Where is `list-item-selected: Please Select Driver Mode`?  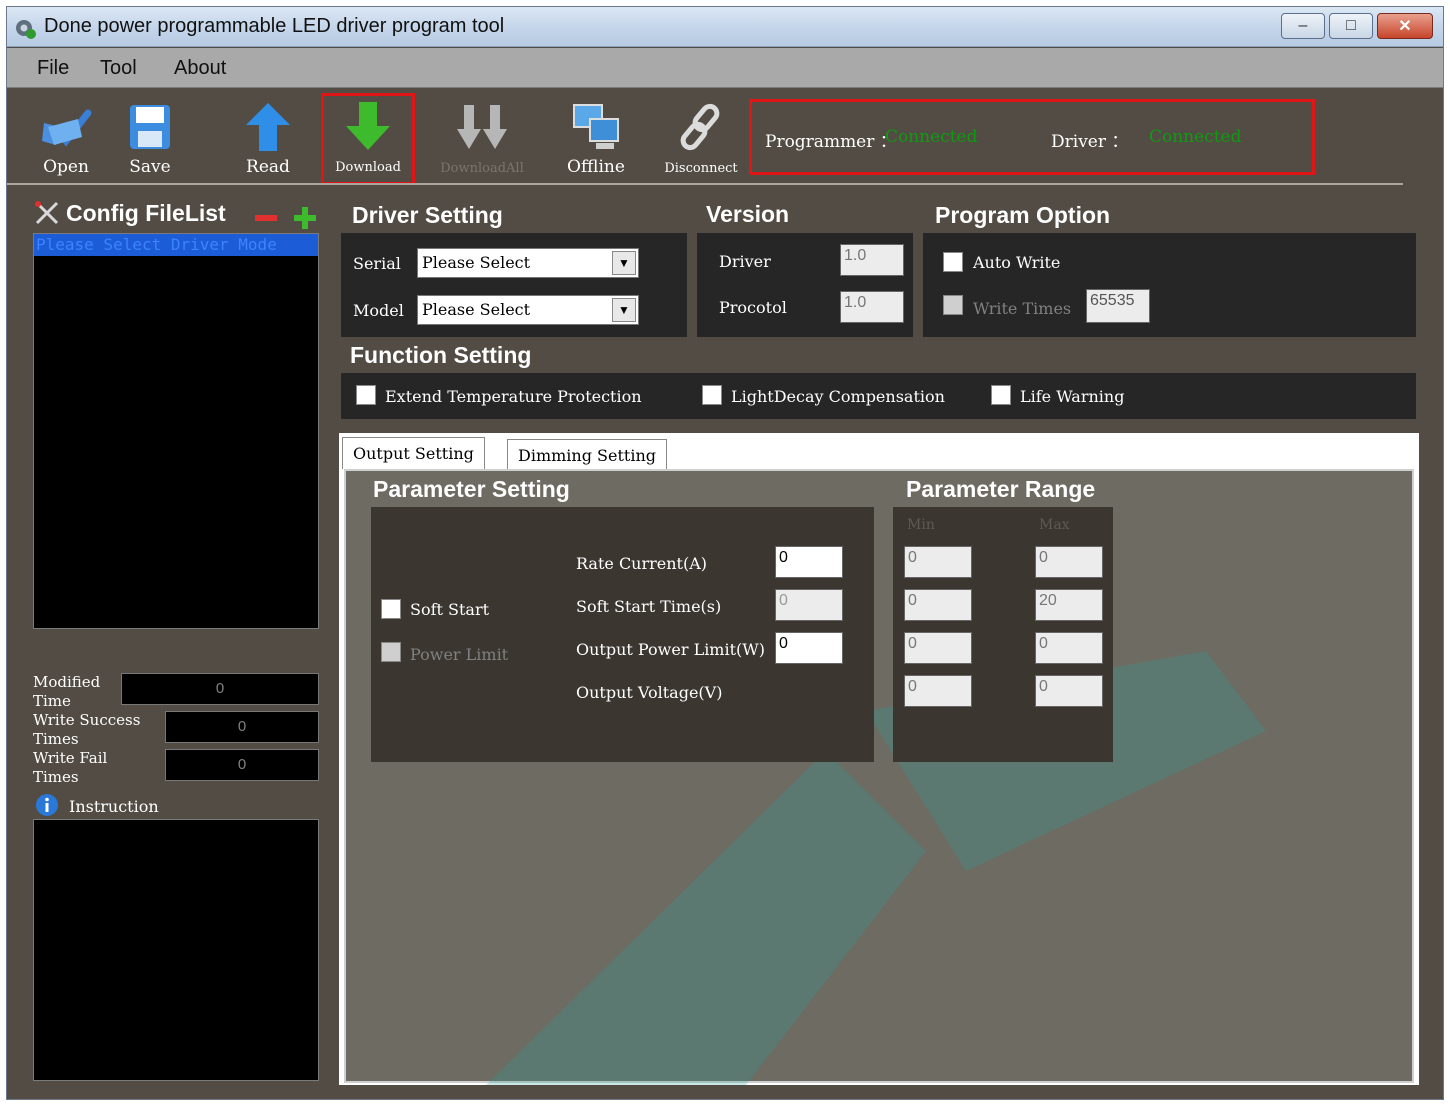 list-item-selected: Please Select Driver Mode is located at coordinates (176, 245).